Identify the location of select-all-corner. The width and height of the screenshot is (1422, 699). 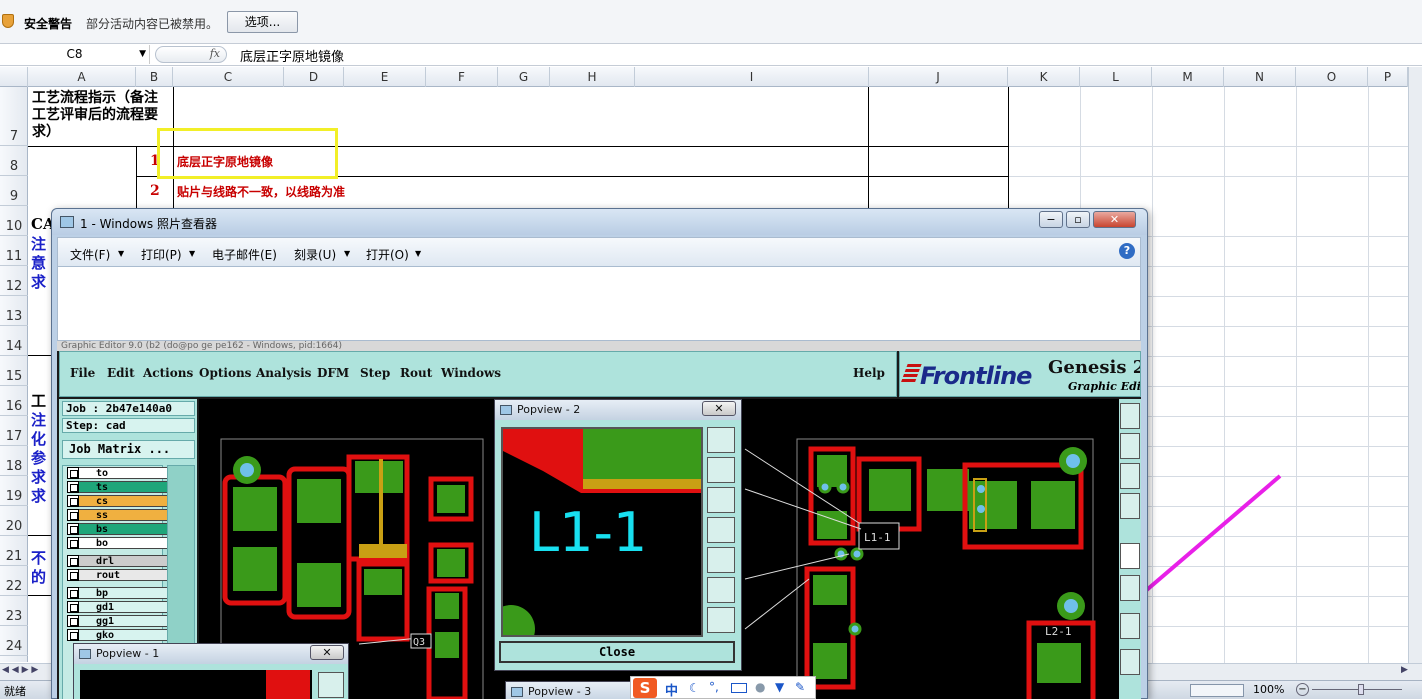
(14, 77).